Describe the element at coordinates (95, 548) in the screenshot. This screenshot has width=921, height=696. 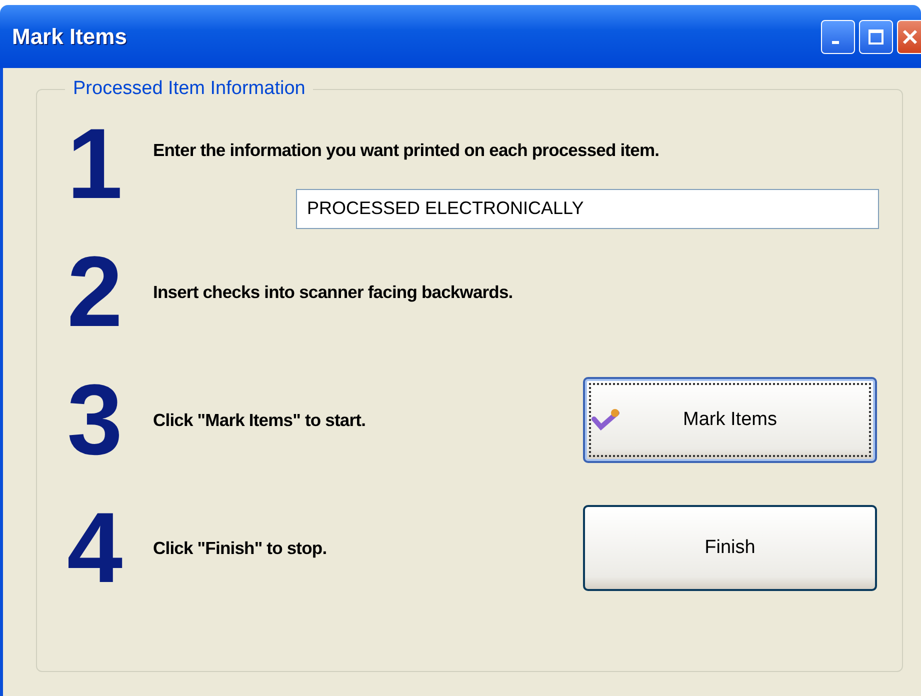
I see `step-number: 4` at that location.